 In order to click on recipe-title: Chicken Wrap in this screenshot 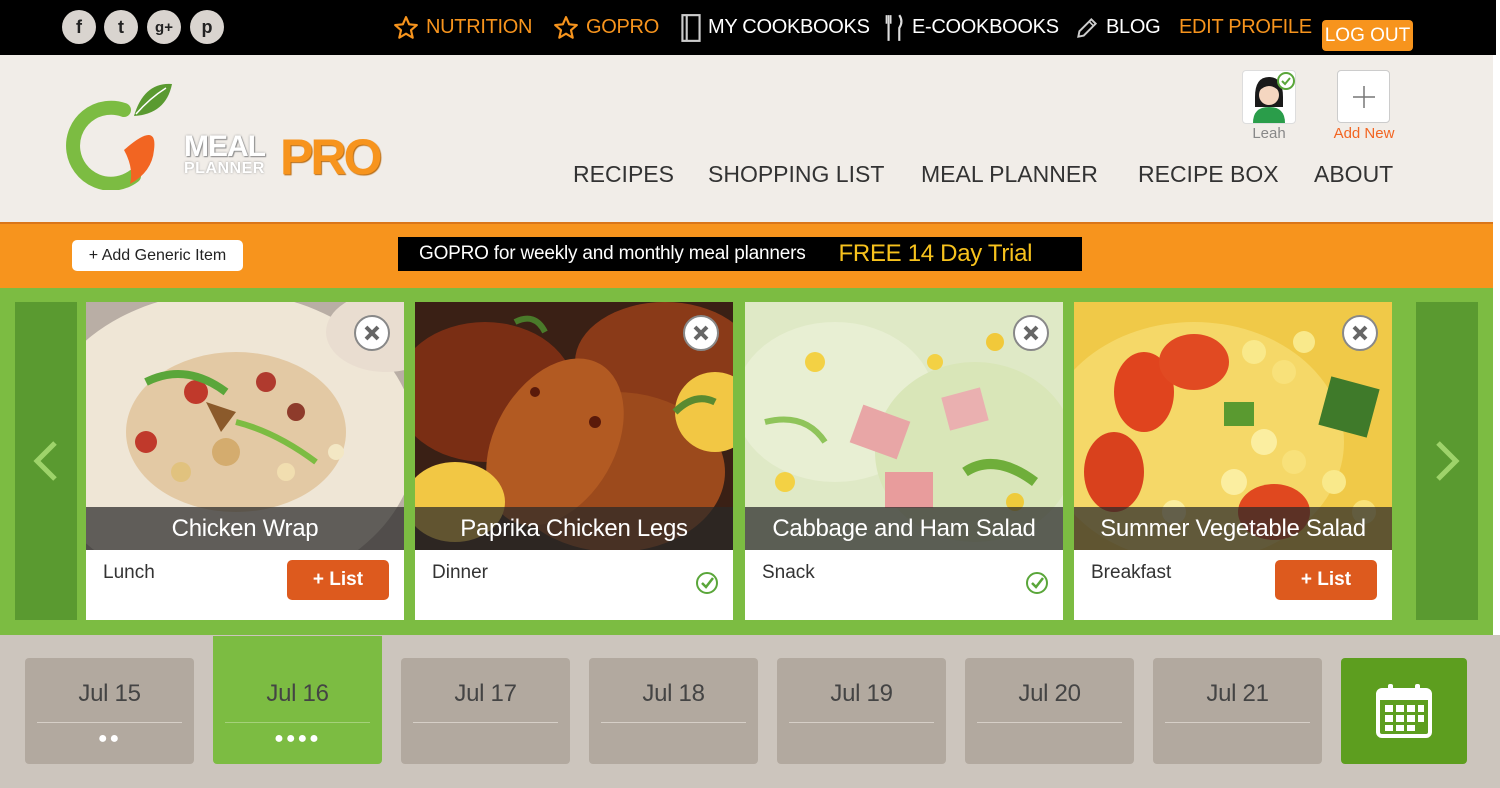, I will do `click(245, 528)`.